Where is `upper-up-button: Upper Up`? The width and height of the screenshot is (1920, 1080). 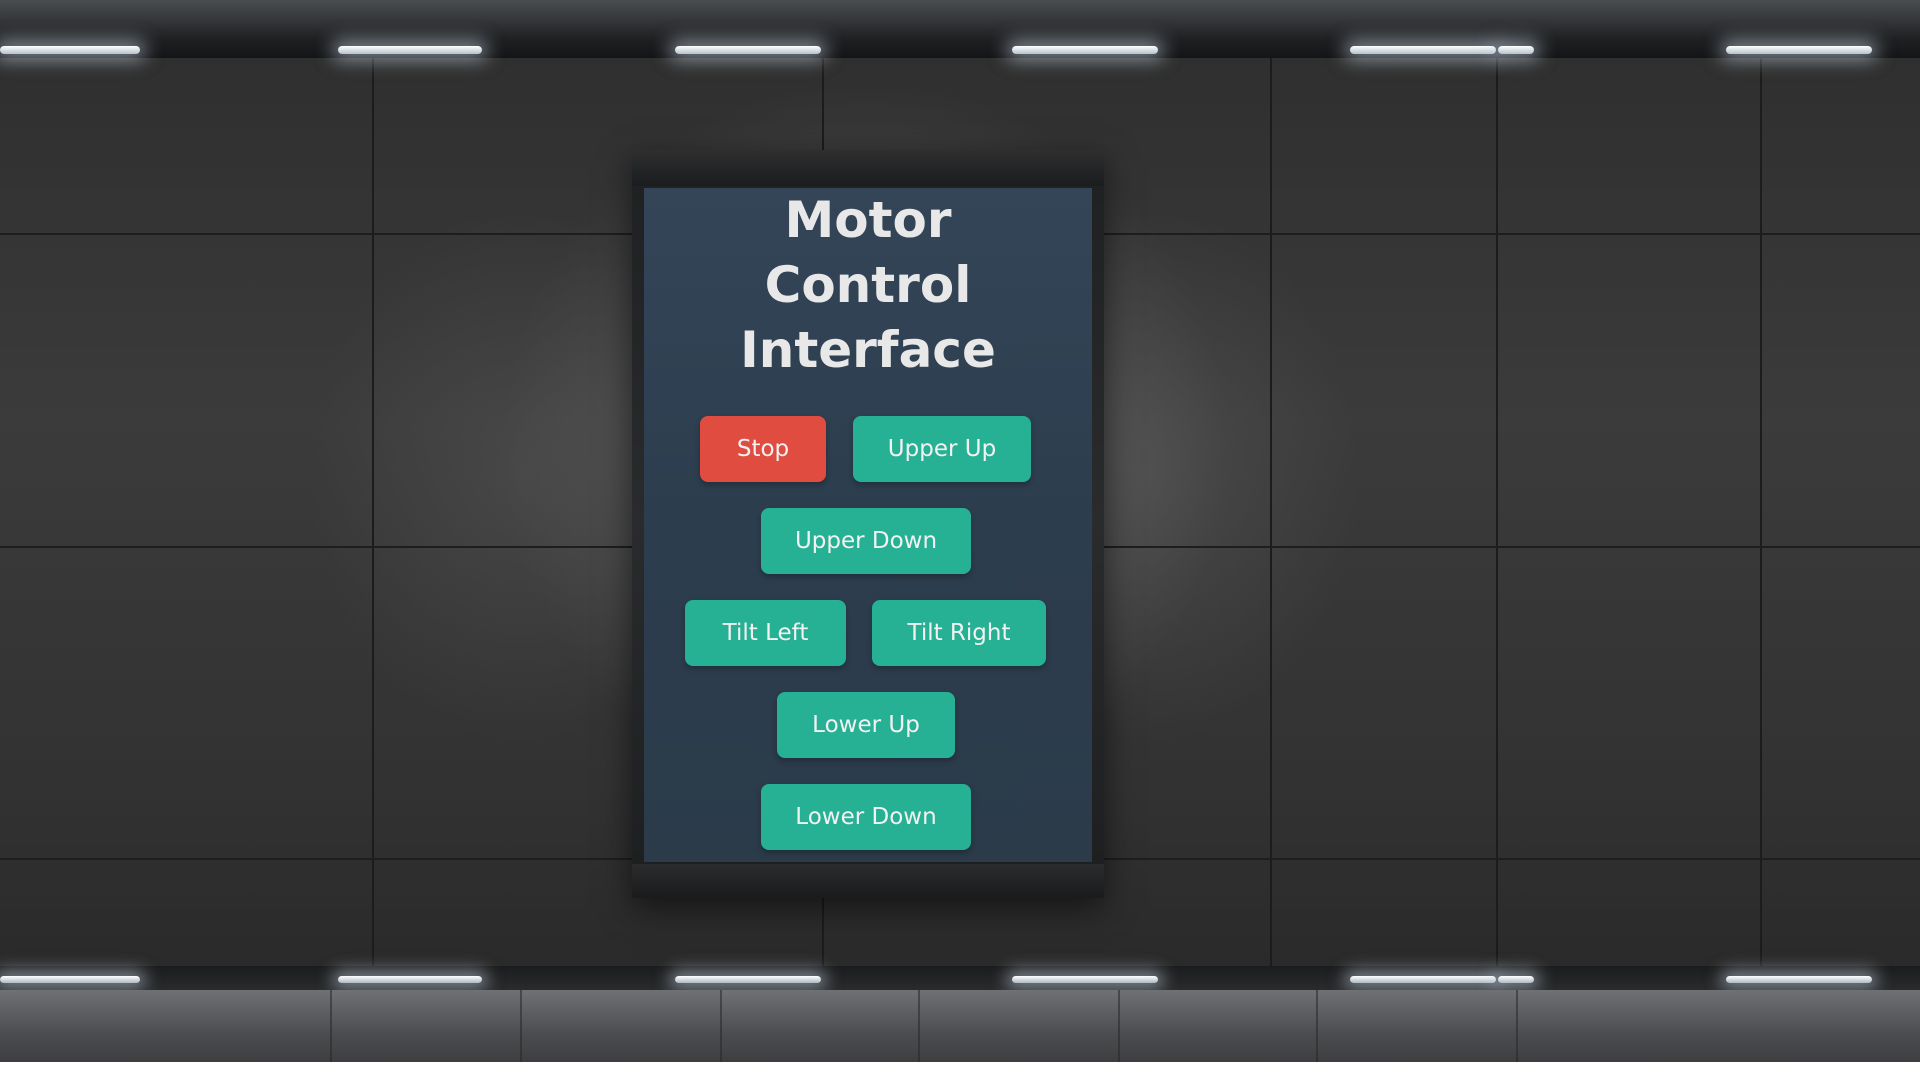
upper-up-button: Upper Up is located at coordinates (942, 449).